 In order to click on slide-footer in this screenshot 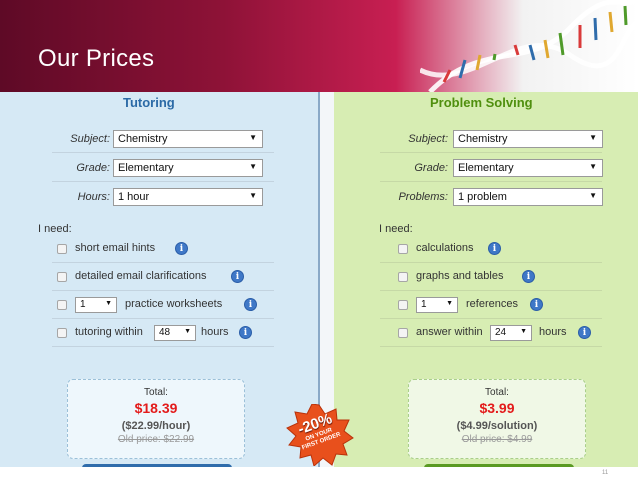, I will do `click(319, 473)`.